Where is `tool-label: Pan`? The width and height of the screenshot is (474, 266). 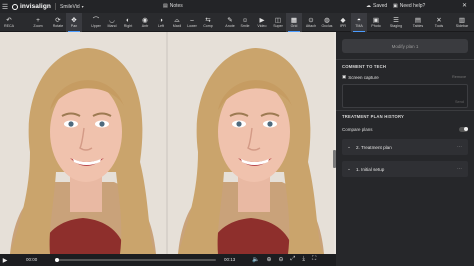
tool-label: Pan is located at coordinates (74, 26).